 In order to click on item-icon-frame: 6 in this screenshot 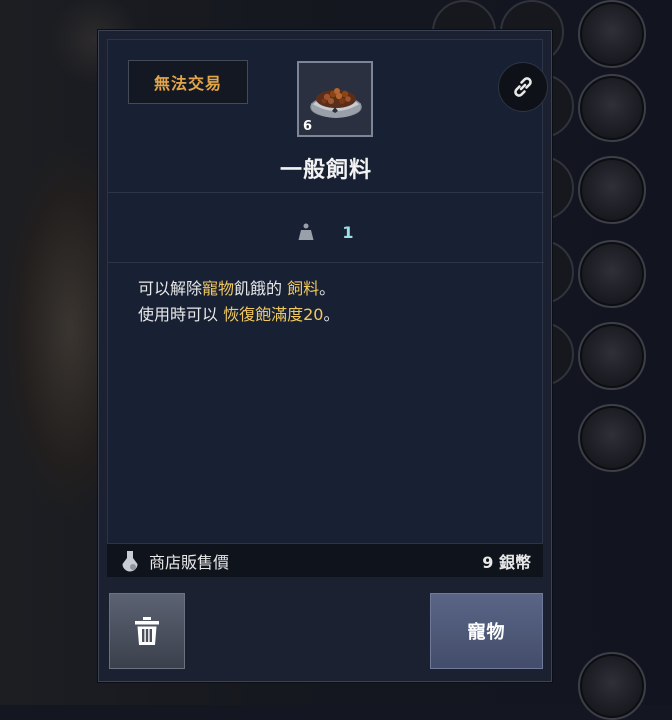, I will do `click(335, 99)`.